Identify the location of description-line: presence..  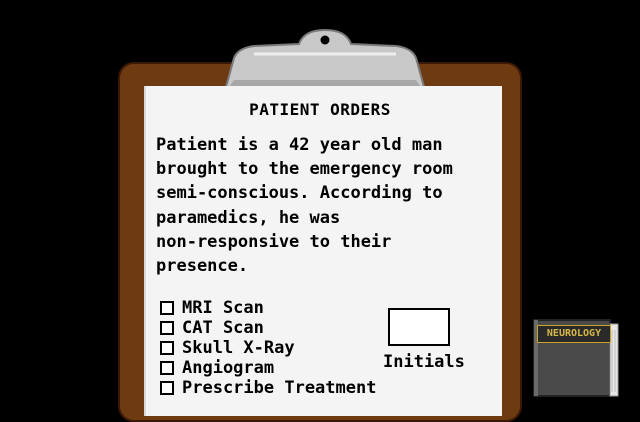
(202, 266).